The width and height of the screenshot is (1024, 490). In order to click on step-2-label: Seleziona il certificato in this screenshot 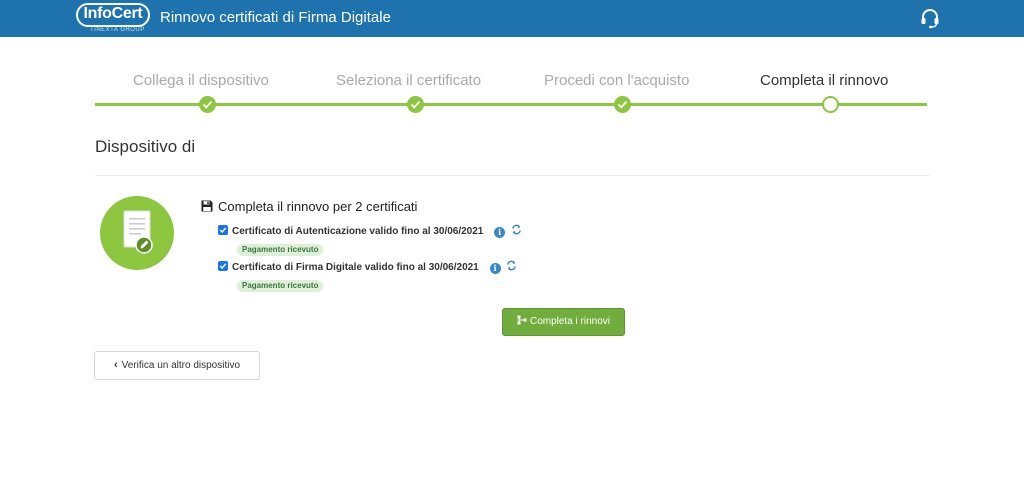, I will do `click(409, 80)`.